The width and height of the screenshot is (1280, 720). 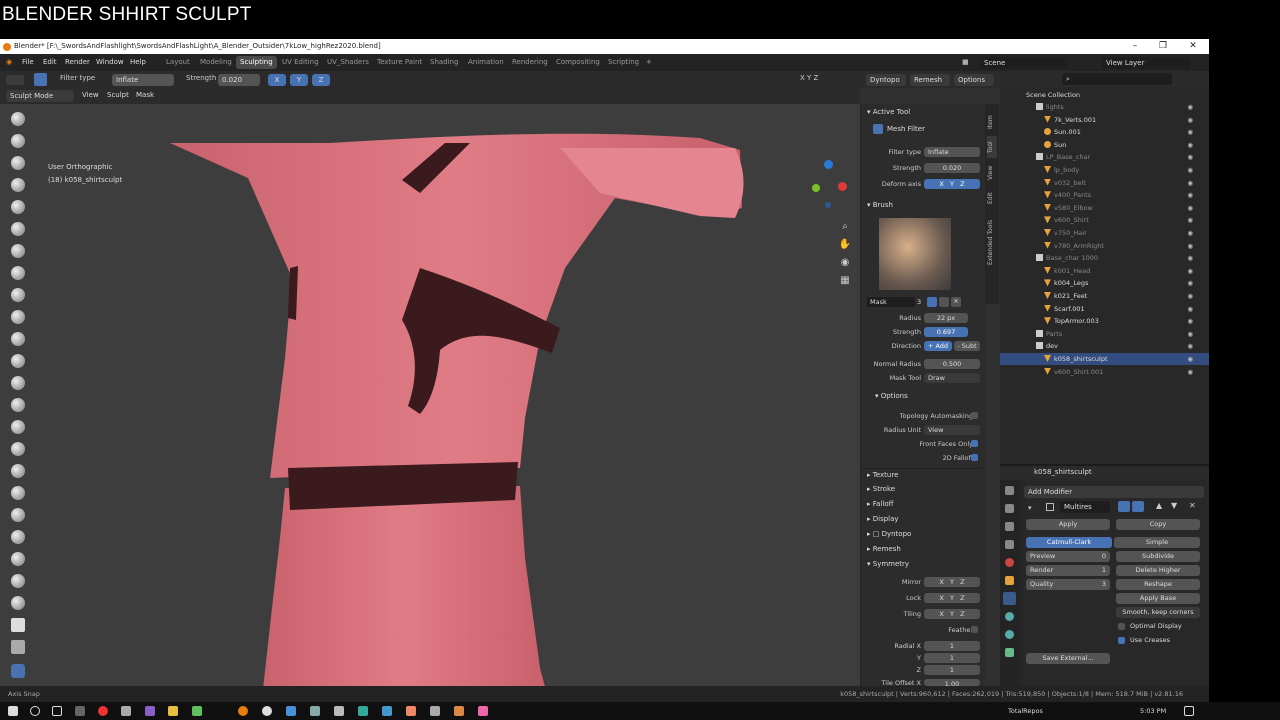 I want to click on outliner-row: Base_char 1000 ◉, so click(x=1104, y=258).